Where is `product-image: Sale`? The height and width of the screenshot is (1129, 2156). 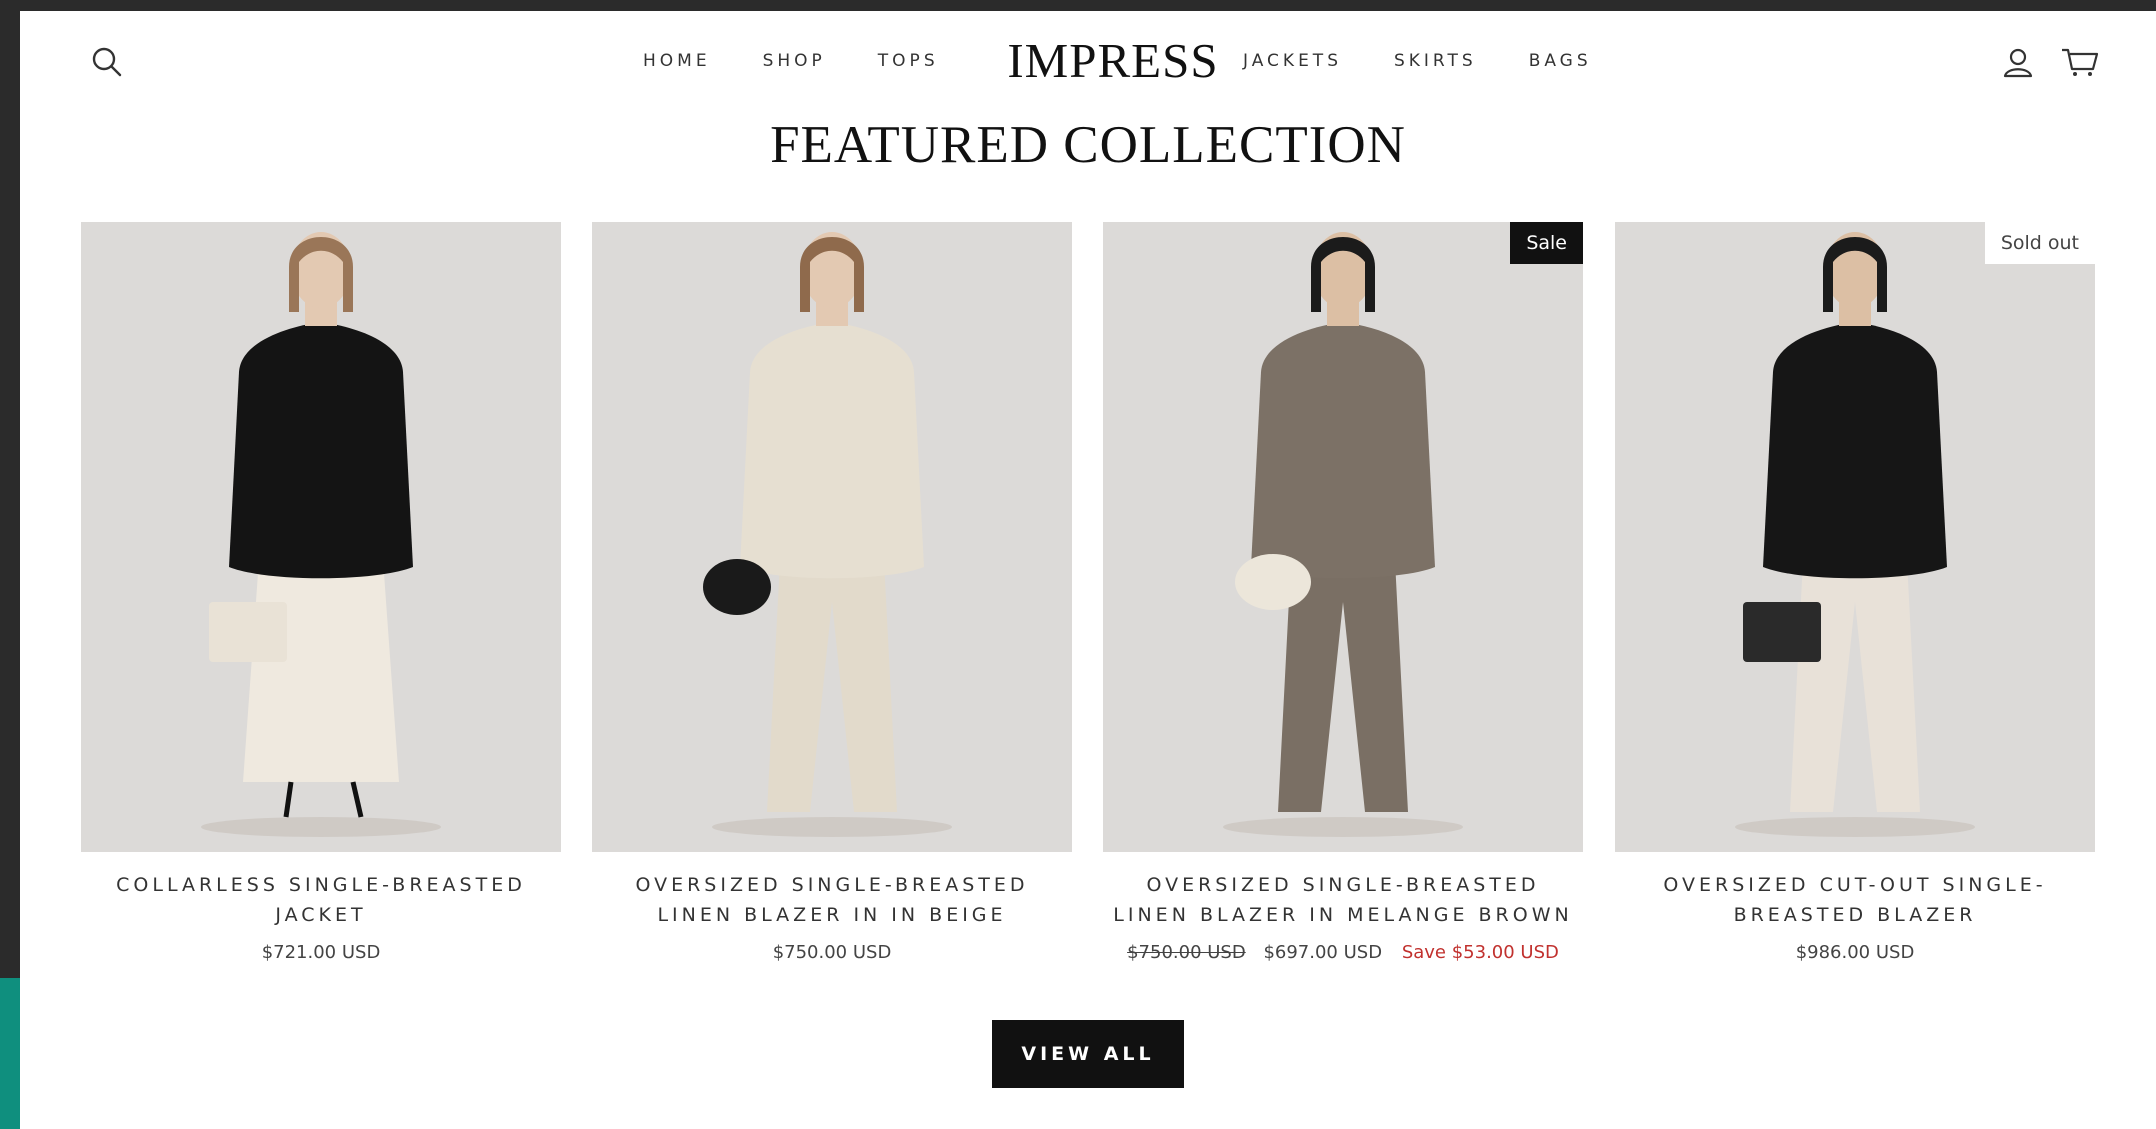
product-image: Sale is located at coordinates (1343, 537).